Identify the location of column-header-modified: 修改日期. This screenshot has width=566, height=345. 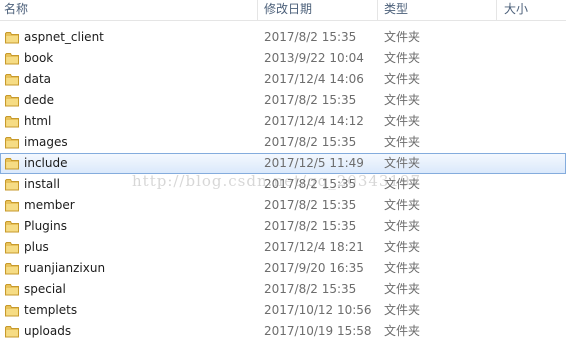
(288, 10).